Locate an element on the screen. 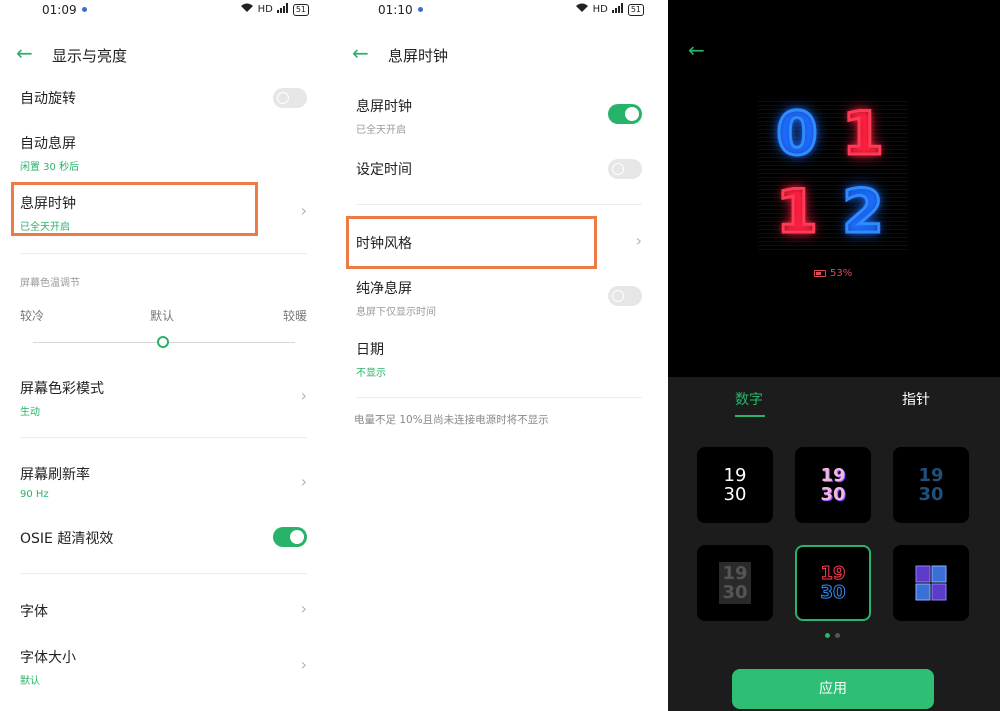 The width and height of the screenshot is (1000, 711). color-temp-slider-knob is located at coordinates (163, 342).